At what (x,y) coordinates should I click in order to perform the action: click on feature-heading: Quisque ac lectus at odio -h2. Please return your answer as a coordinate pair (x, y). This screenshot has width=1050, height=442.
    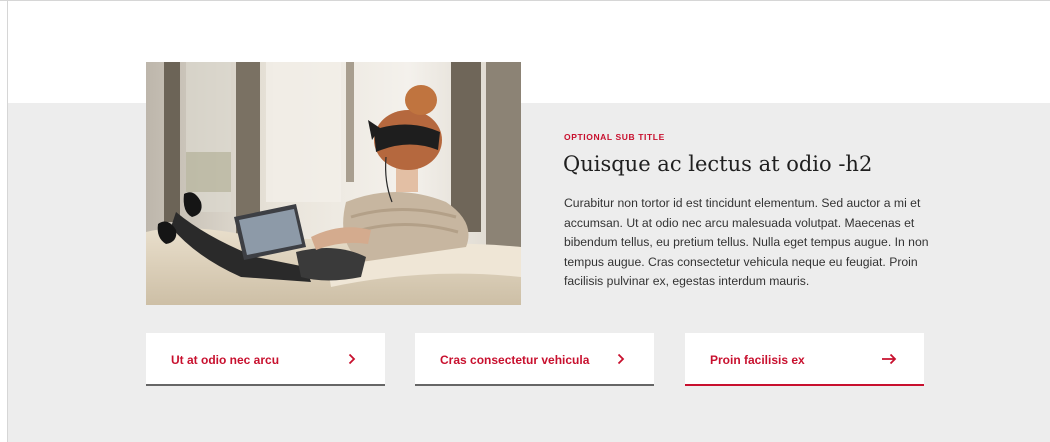
    Looking at the image, I should click on (718, 164).